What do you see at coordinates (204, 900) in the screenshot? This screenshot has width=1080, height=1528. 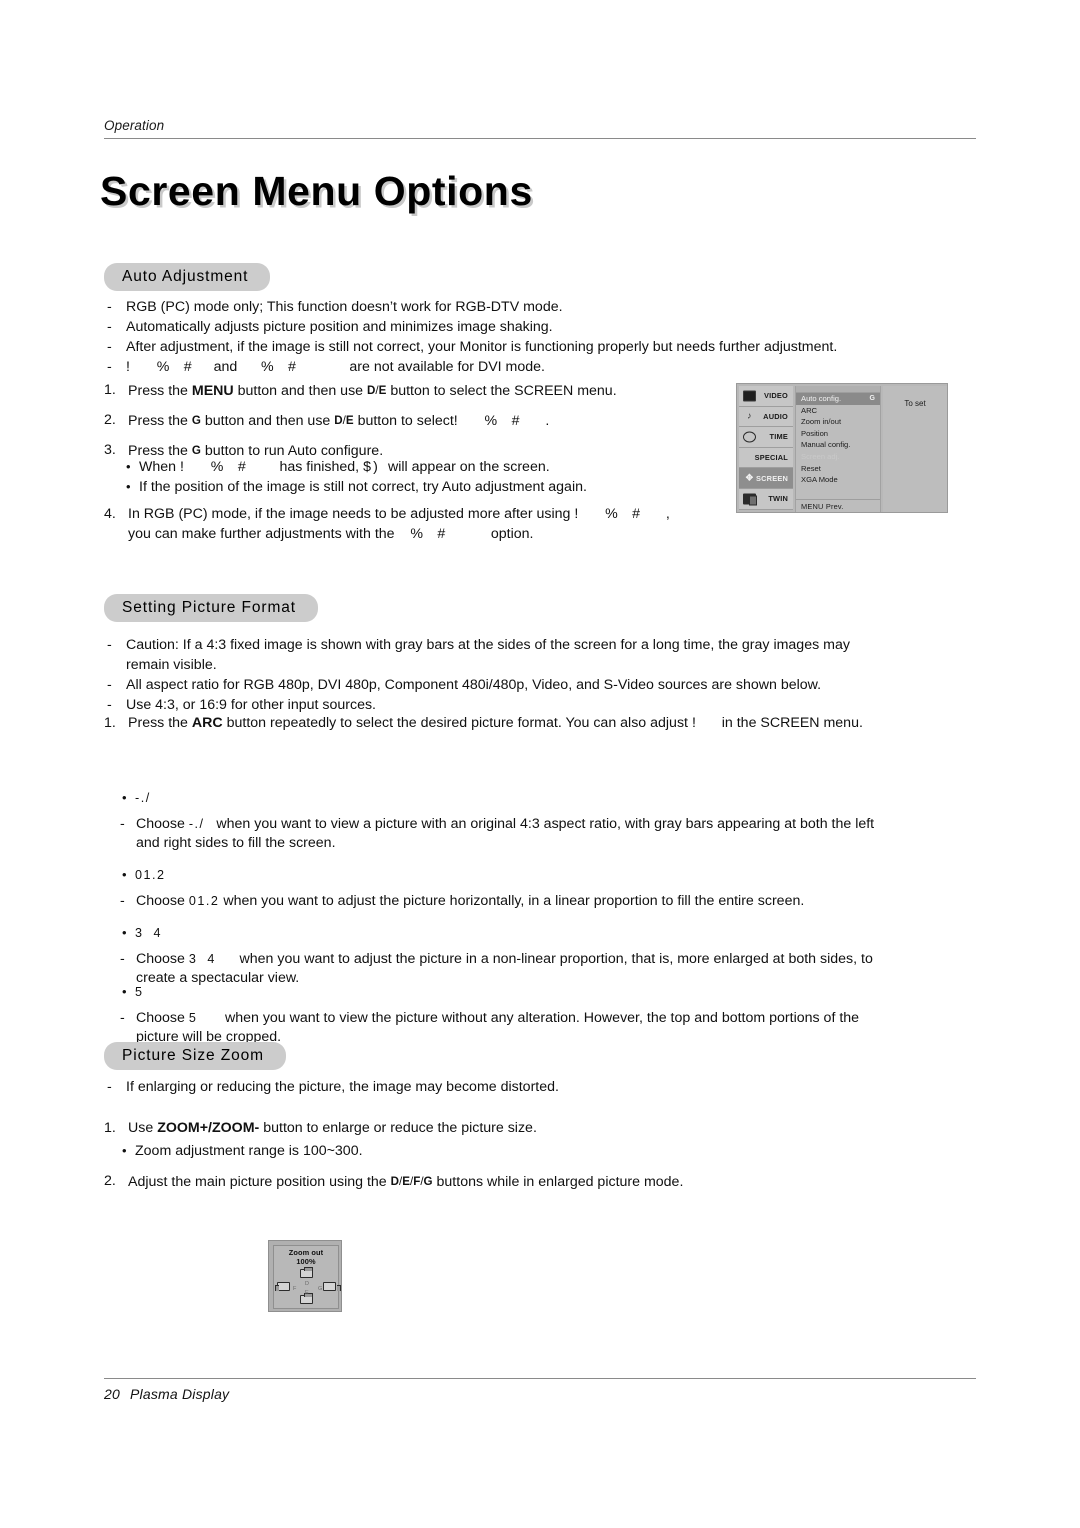 I see `missing-glyph: 01.2` at bounding box center [204, 900].